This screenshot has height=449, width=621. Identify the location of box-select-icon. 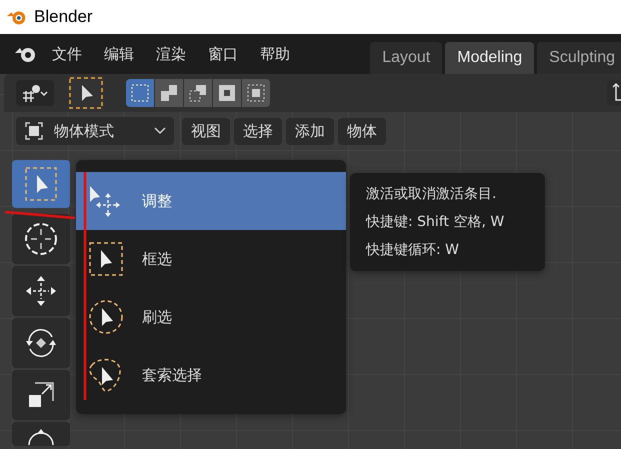
(86, 93).